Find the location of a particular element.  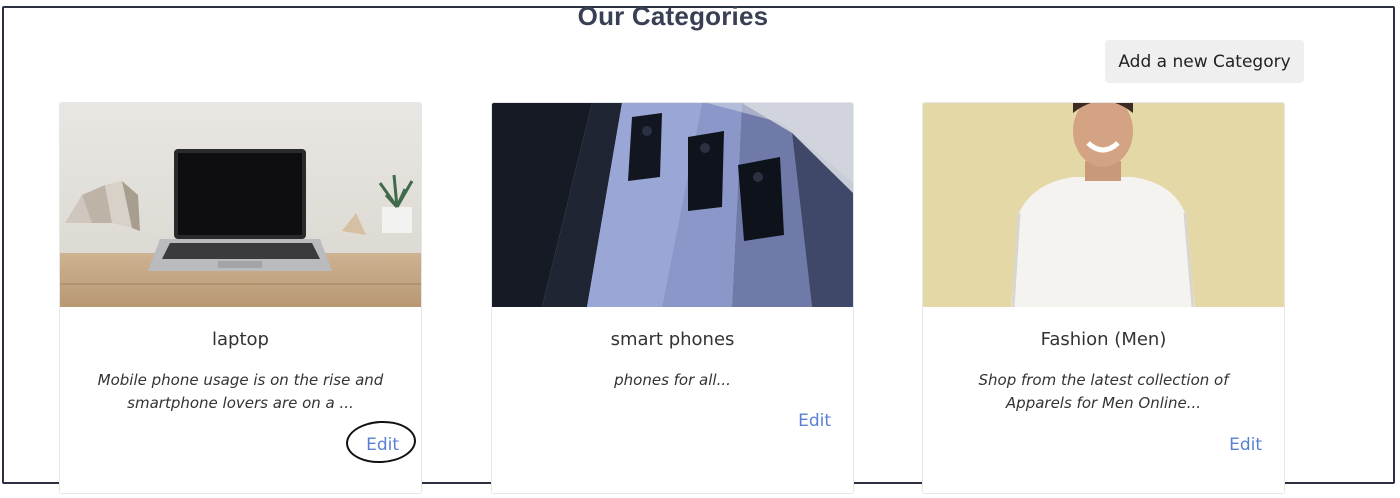

laptop-image is located at coordinates (240, 205).